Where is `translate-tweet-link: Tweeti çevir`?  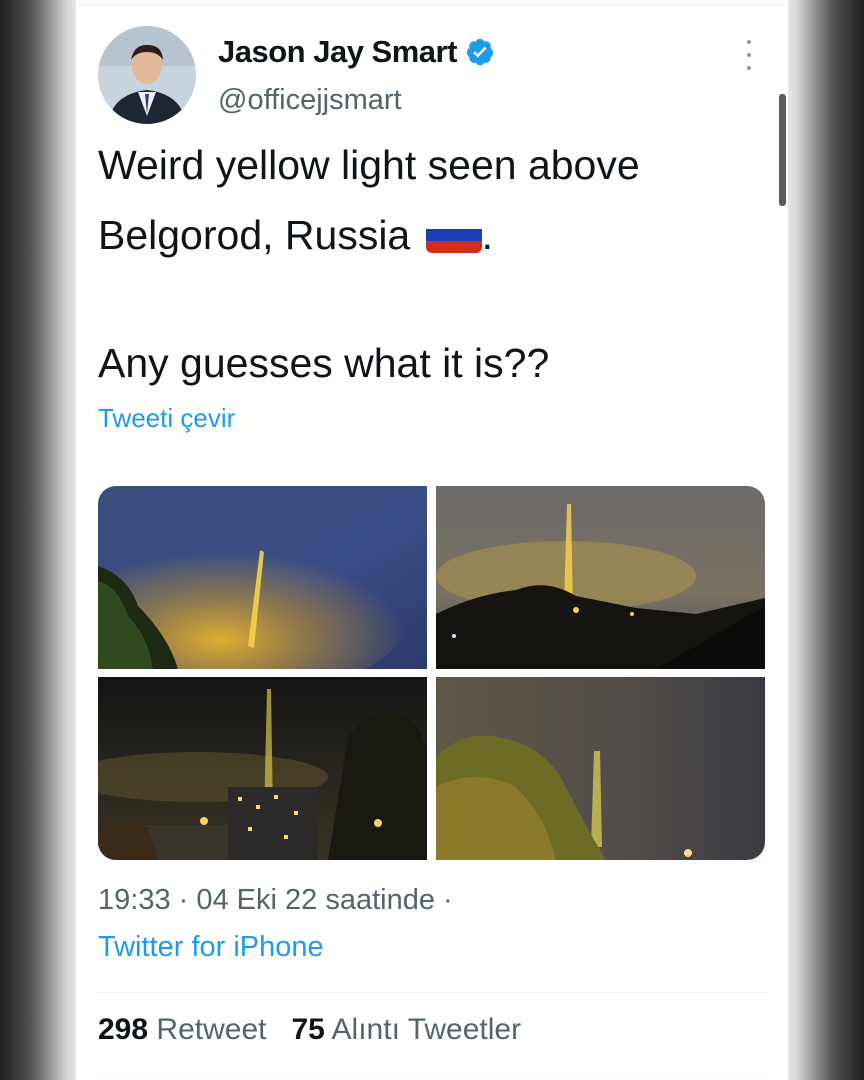 translate-tweet-link: Tweeti çevir is located at coordinates (166, 418).